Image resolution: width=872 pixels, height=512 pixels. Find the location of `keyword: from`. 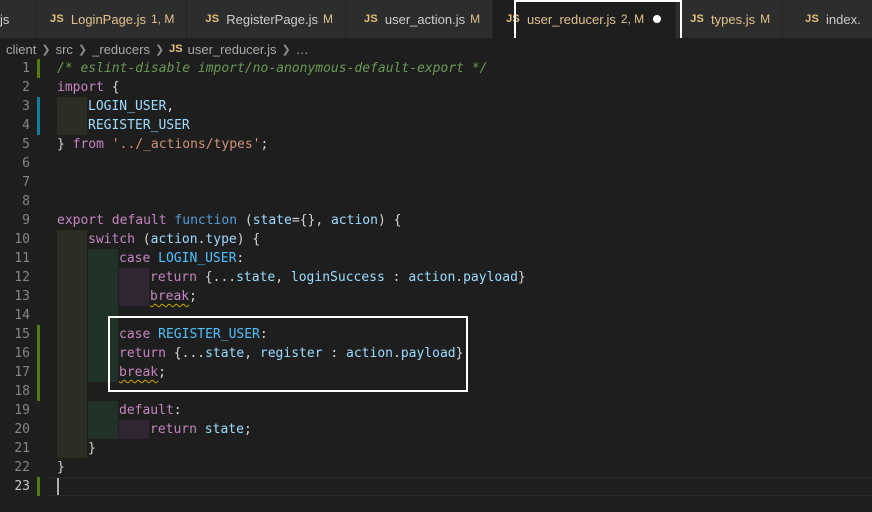

keyword: from is located at coordinates (88, 144).